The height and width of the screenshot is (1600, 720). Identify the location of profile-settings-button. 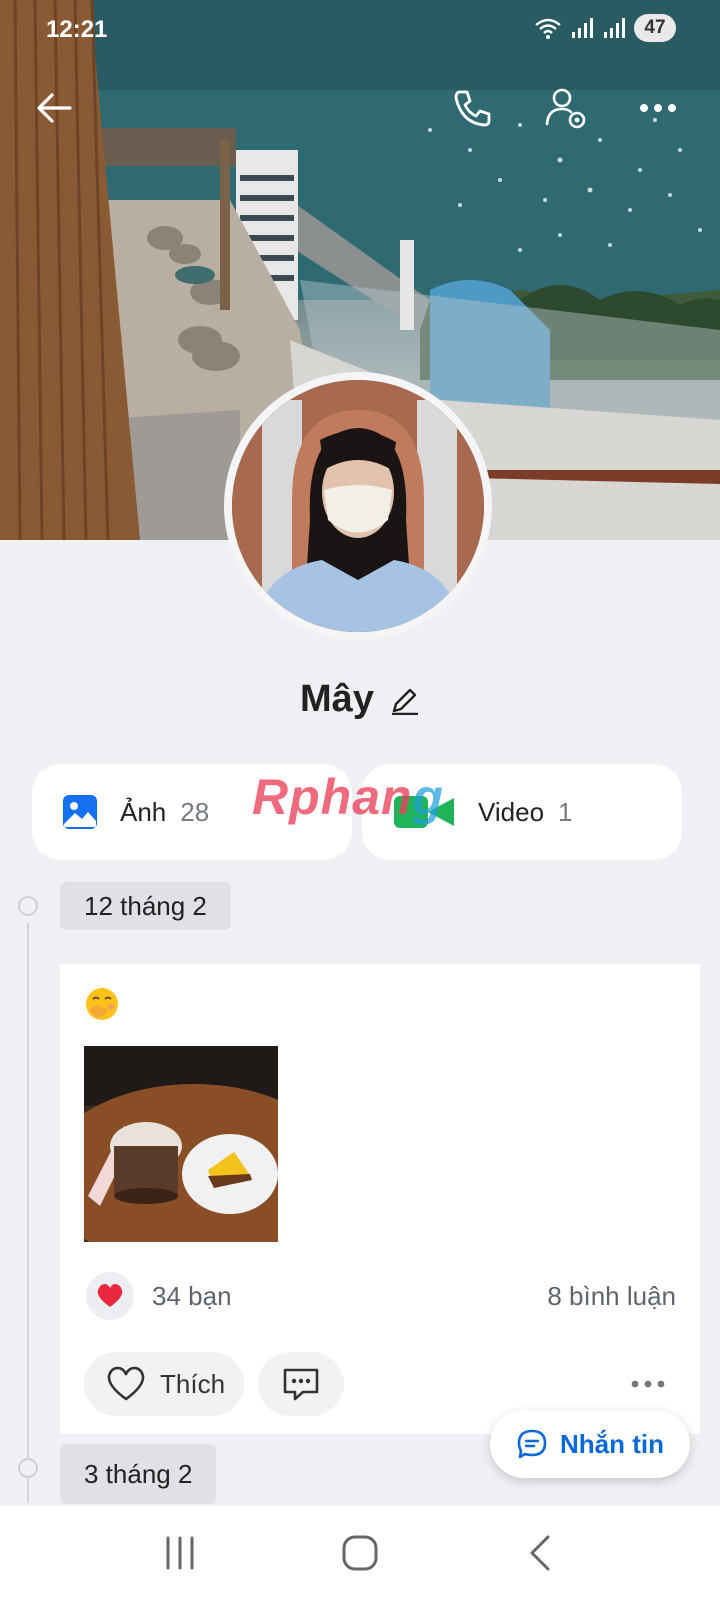
(566, 108).